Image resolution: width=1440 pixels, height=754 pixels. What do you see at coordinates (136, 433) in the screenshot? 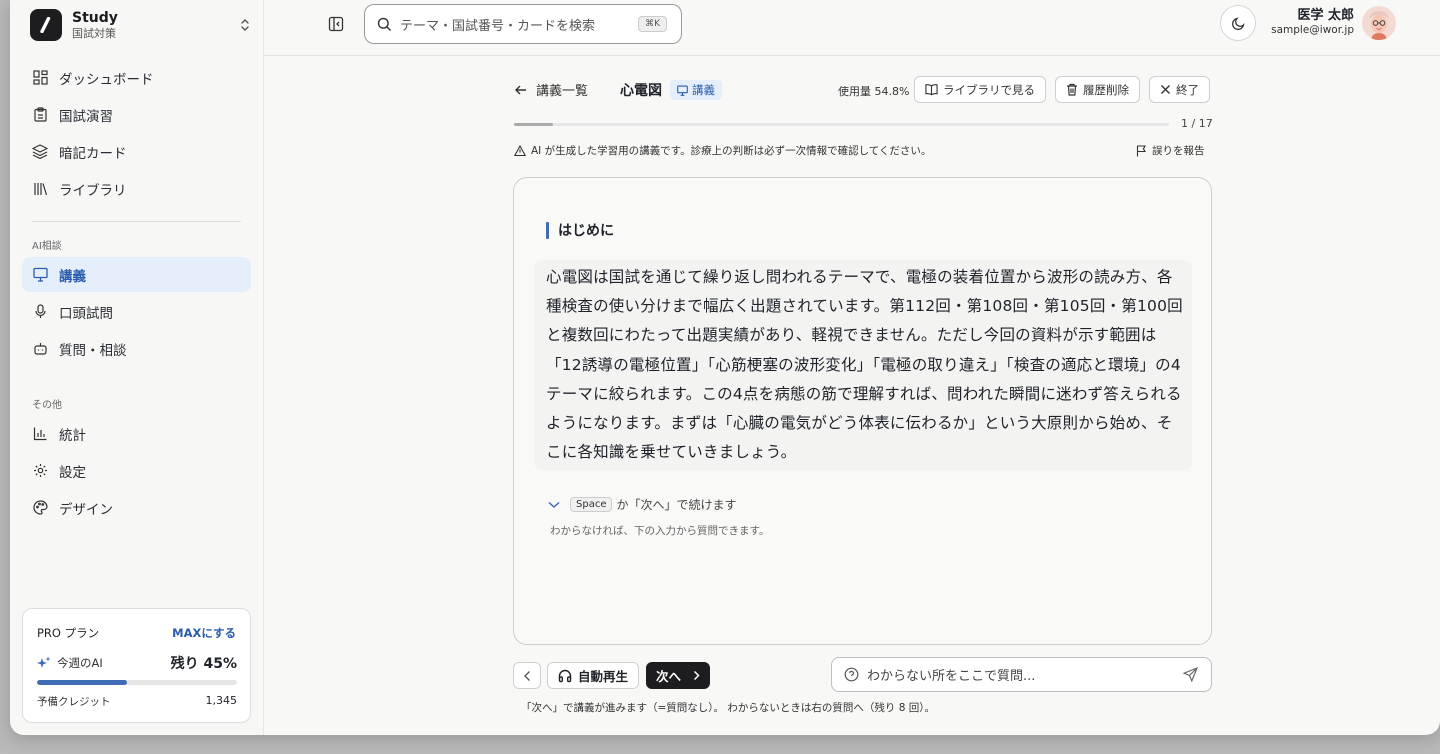
I see `nav-item-stats: 統計` at bounding box center [136, 433].